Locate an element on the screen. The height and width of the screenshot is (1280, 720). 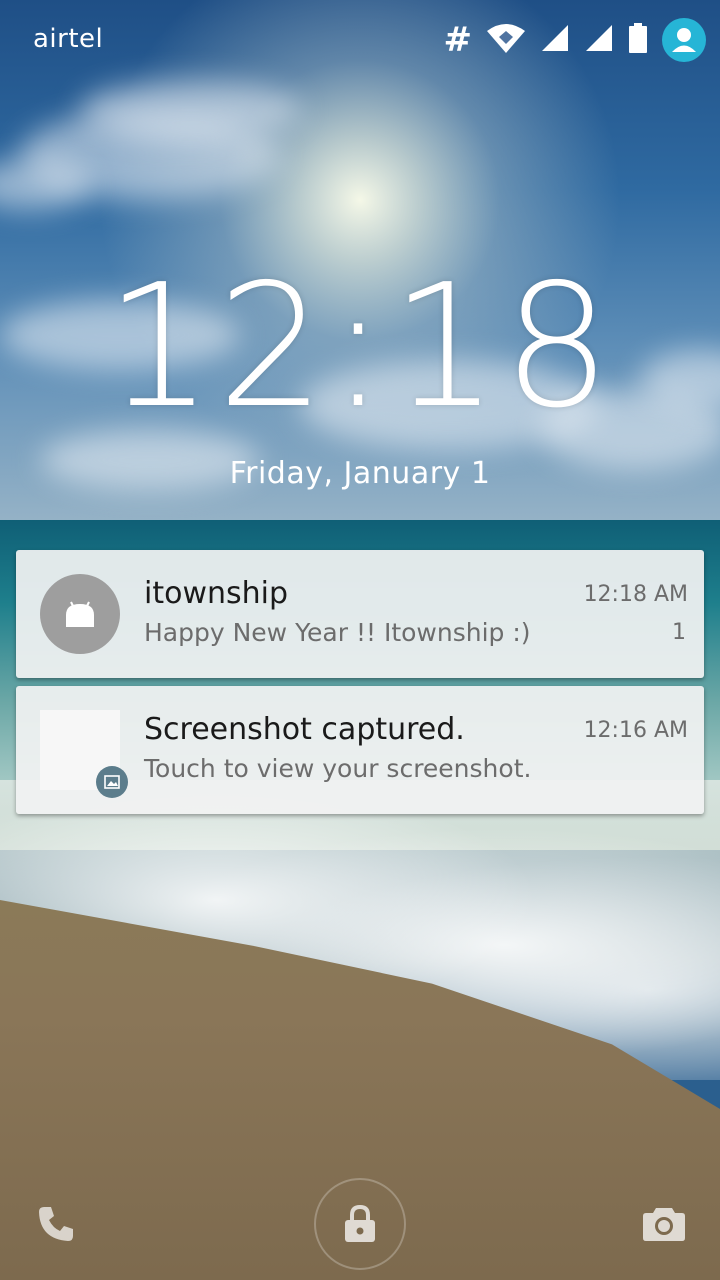
notification-text: Touch to view your screenshot. is located at coordinates (338, 768).